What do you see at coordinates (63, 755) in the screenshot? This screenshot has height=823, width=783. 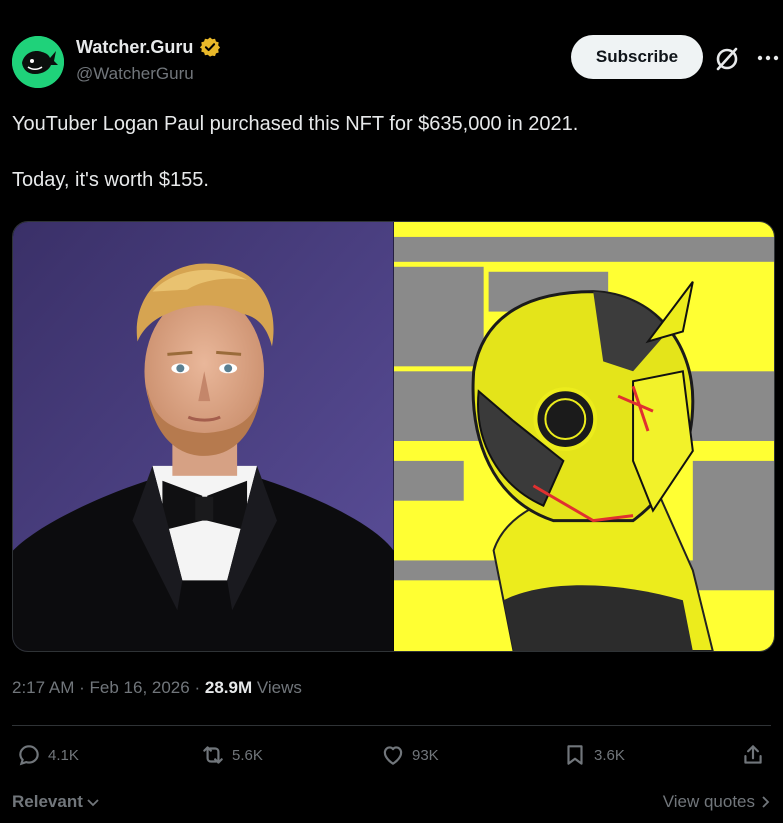 I see `reply-count: 4.1K` at bounding box center [63, 755].